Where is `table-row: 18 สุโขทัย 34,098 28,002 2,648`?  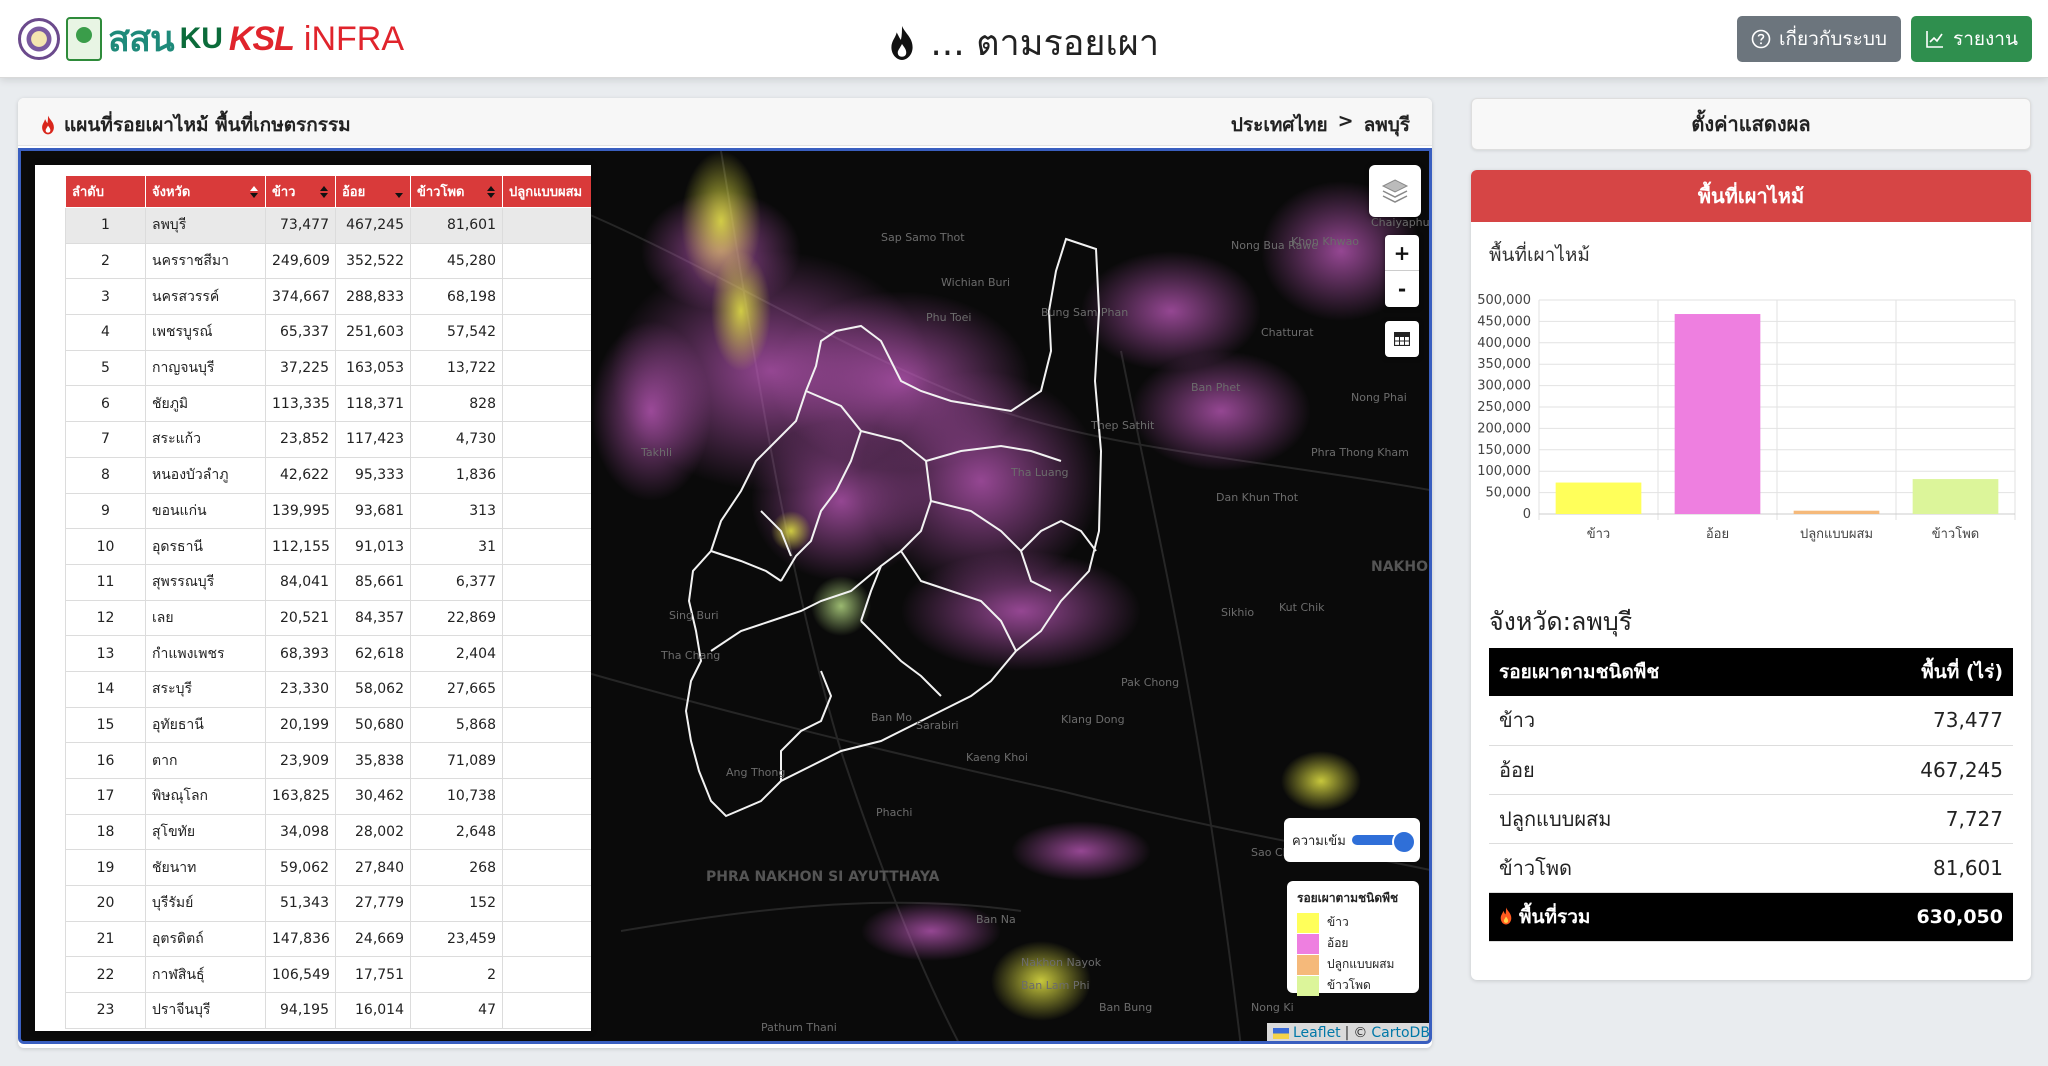
table-row: 18 สุโขทัย 34,098 28,002 2,648 is located at coordinates (328, 832).